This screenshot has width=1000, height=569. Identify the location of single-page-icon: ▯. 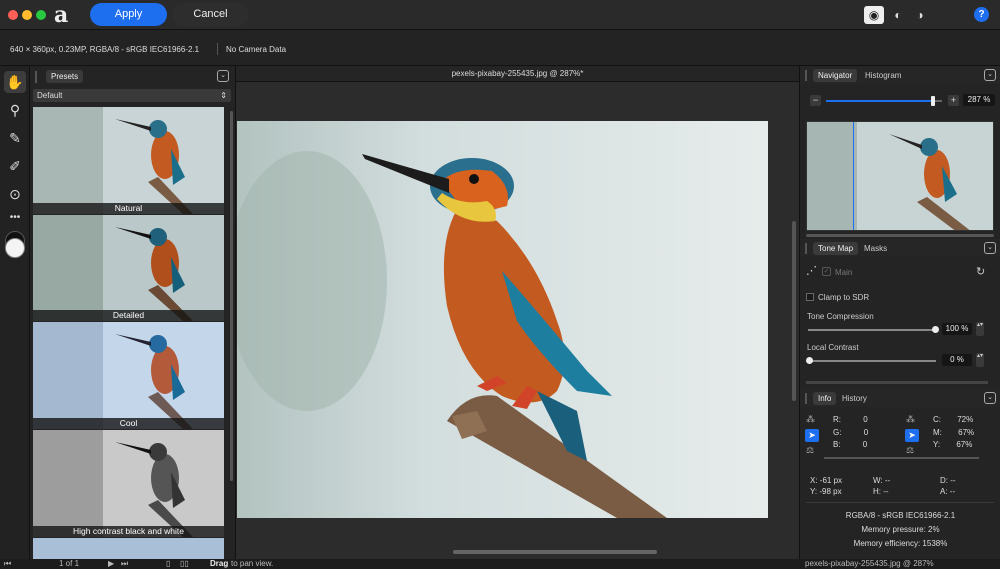
(168, 564).